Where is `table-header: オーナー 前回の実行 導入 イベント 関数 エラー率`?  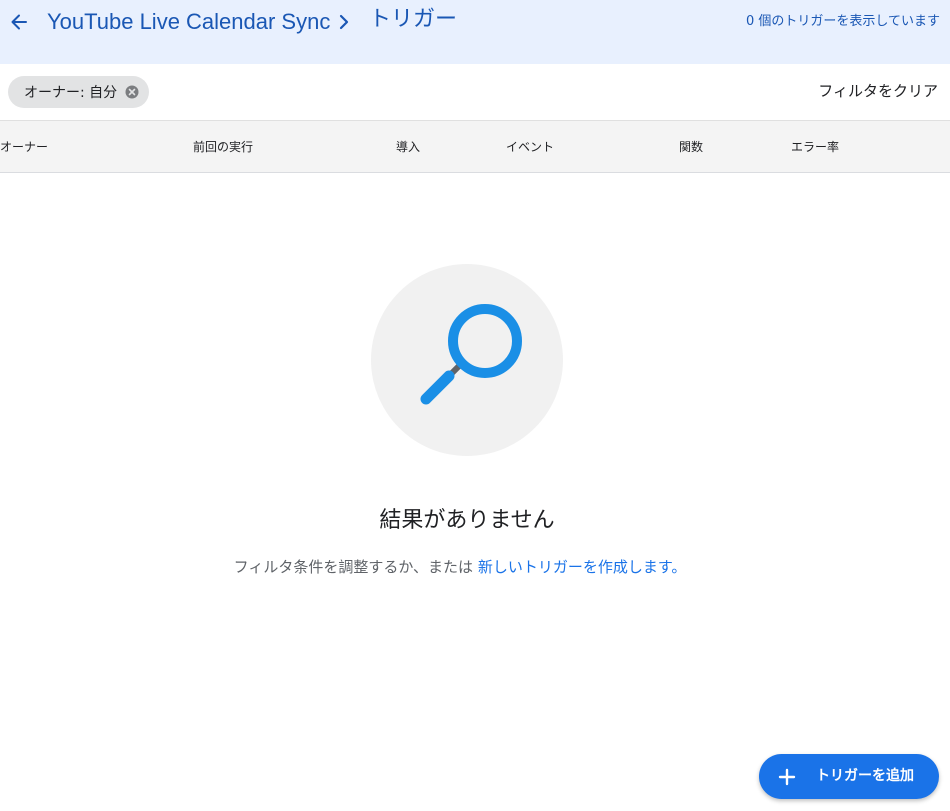 table-header: オーナー 前回の実行 導入 イベント 関数 エラー率 is located at coordinates (475, 146).